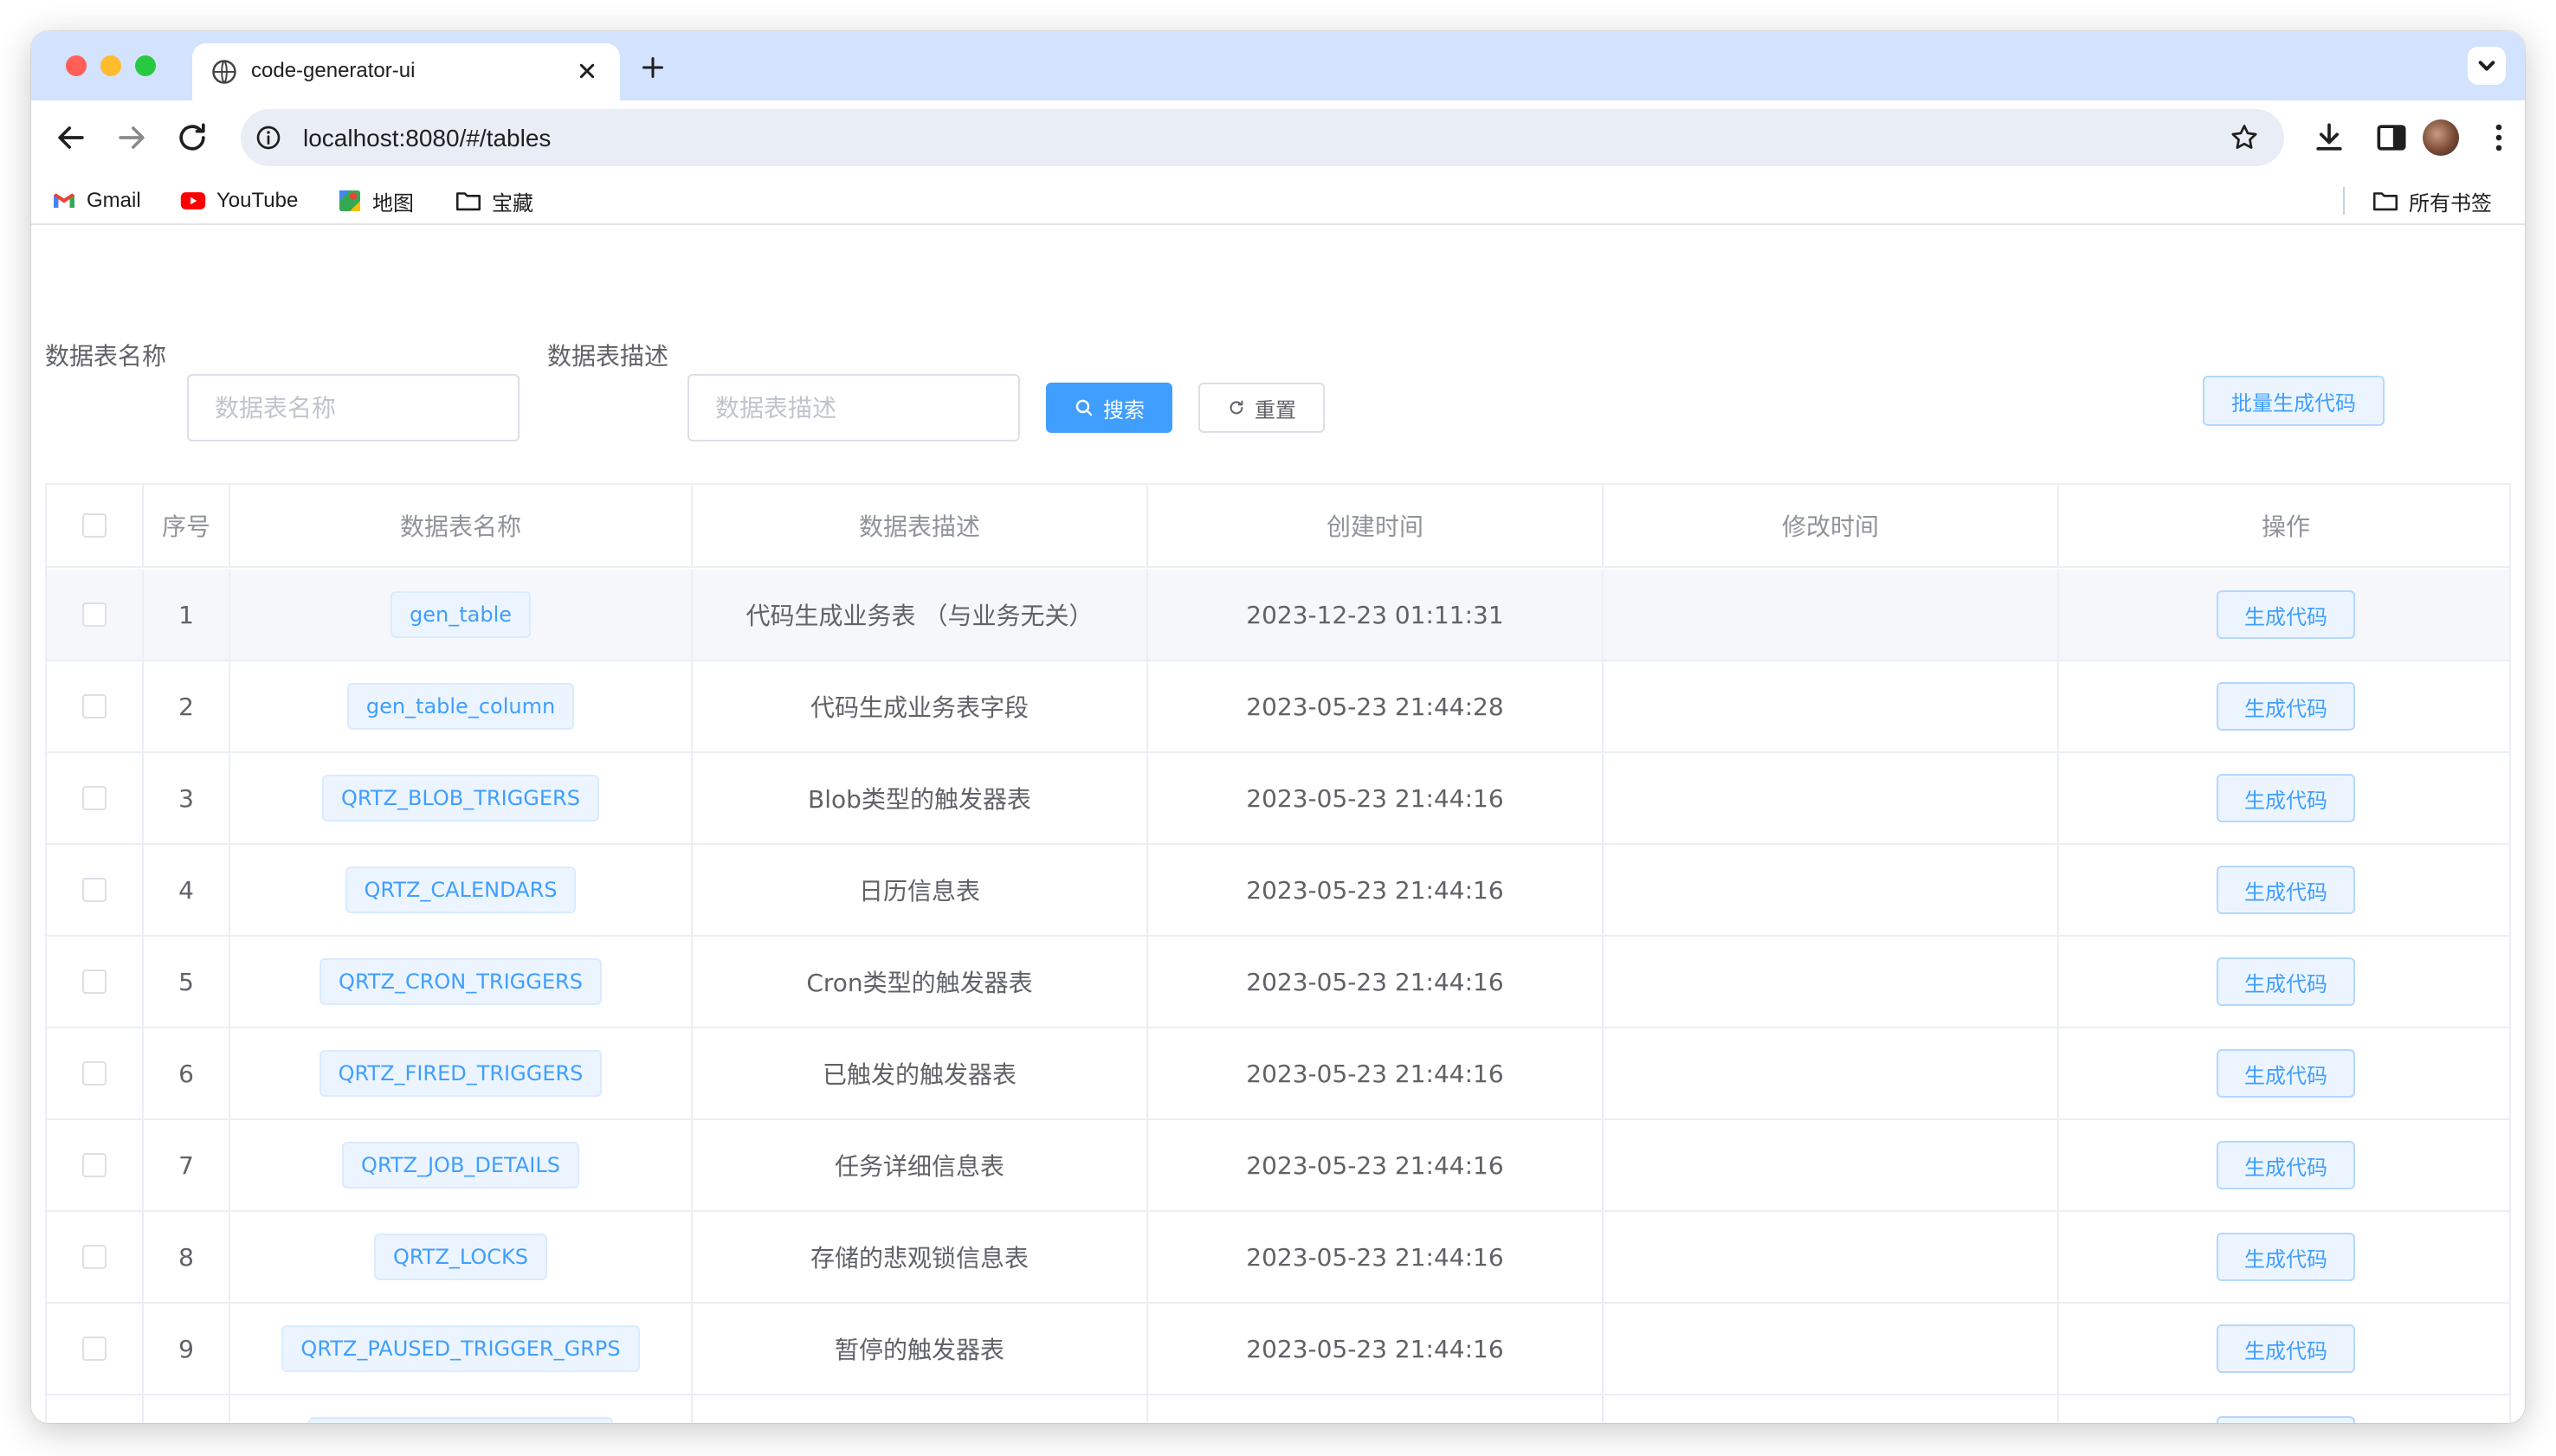 The height and width of the screenshot is (1456, 2556). Describe the element at coordinates (608, 356) in the screenshot. I see `table-desc-label: 数据表描述` at that location.